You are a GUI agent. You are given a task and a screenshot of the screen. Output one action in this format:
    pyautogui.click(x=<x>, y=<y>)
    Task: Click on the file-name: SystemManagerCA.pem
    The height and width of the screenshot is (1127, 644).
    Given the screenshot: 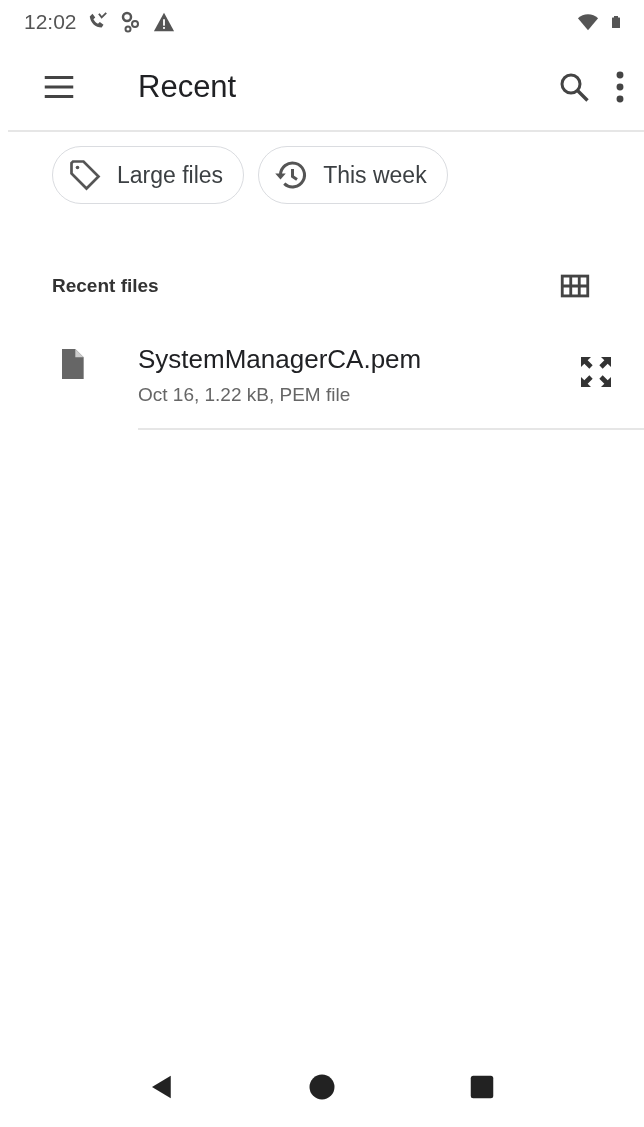 What is the action you would take?
    pyautogui.click(x=280, y=360)
    